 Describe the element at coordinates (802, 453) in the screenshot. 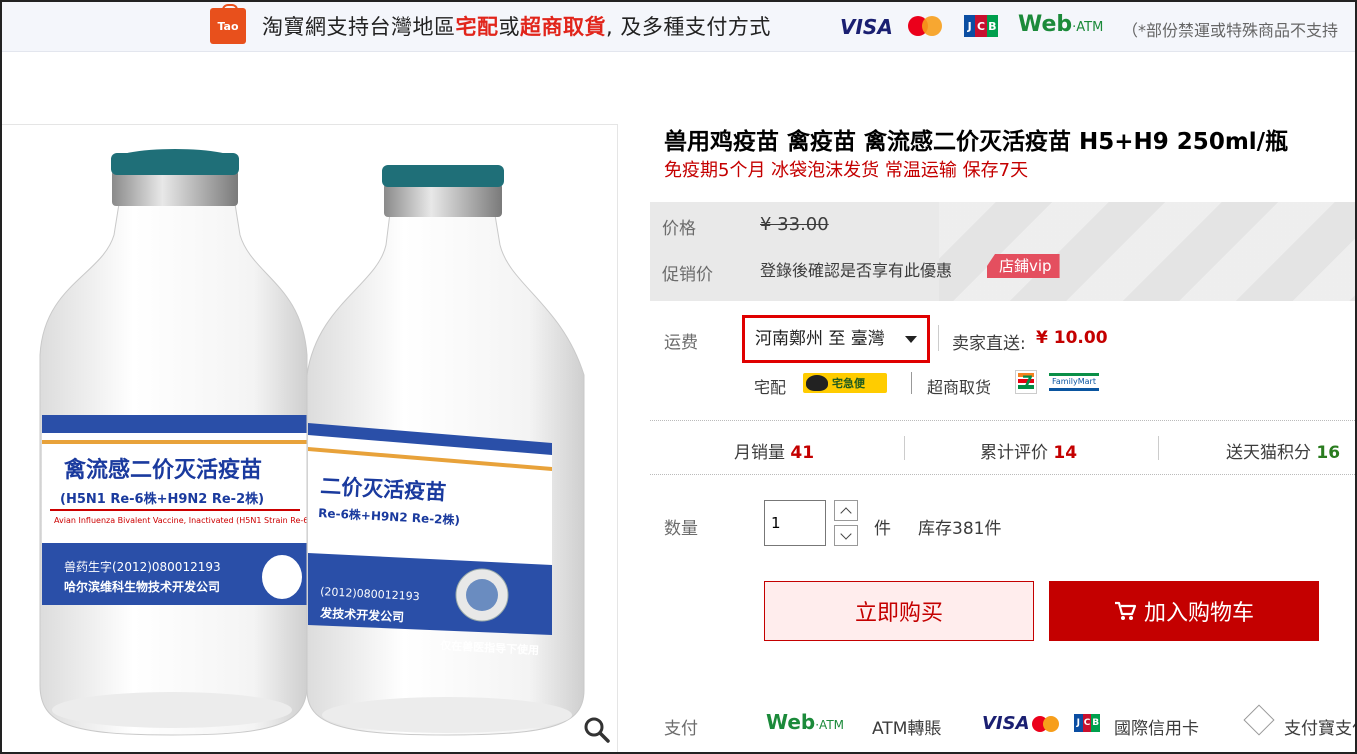

I see `monthly-sales-value: 41` at that location.